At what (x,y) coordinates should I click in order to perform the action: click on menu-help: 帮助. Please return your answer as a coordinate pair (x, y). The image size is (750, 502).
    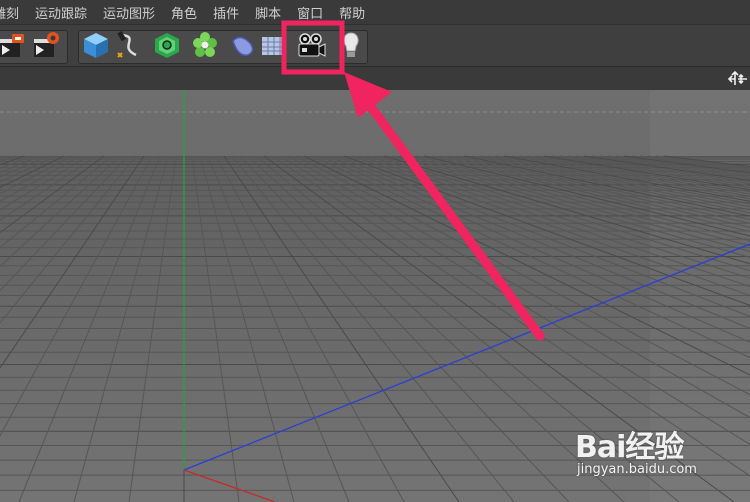
    Looking at the image, I should click on (352, 12).